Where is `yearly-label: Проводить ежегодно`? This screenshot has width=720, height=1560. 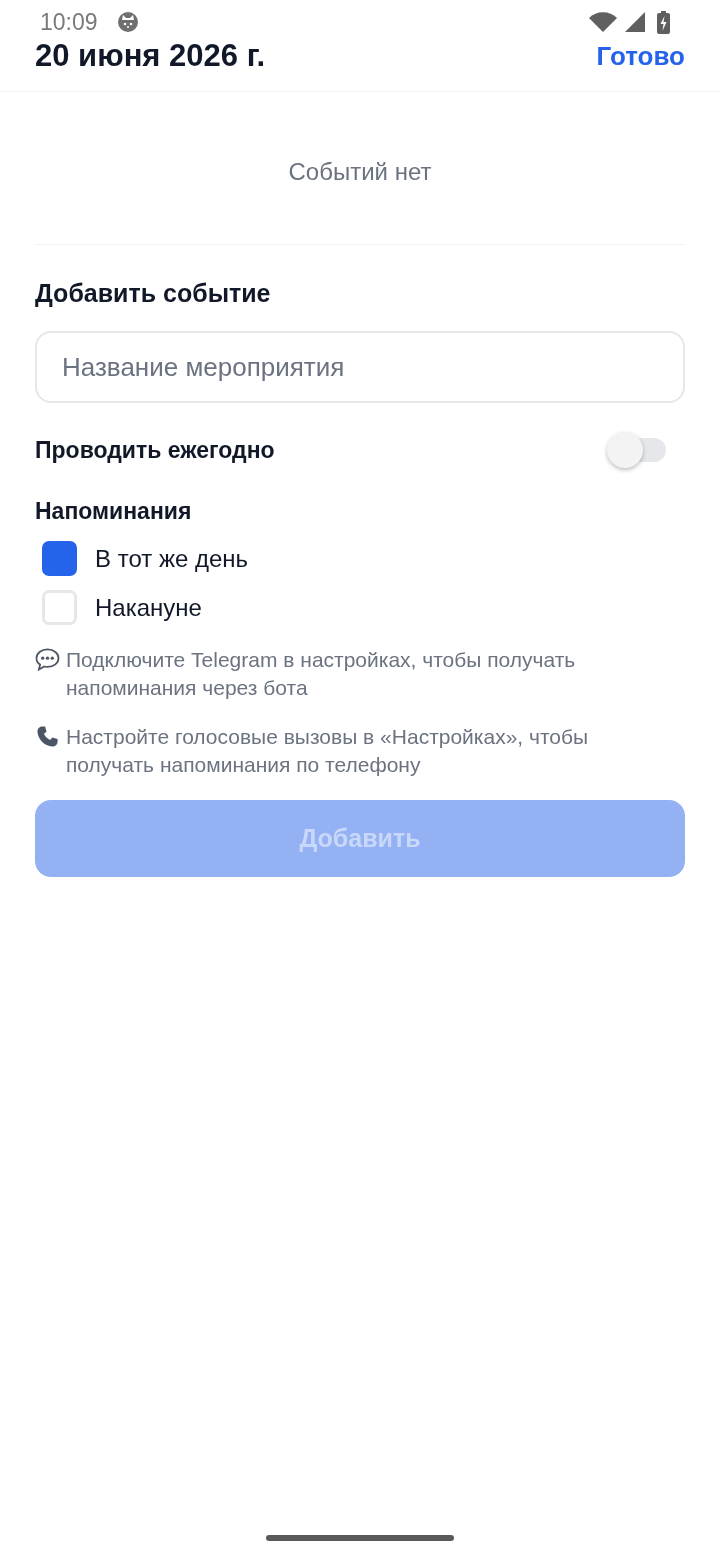
yearly-label: Проводить ежегодно is located at coordinates (155, 450).